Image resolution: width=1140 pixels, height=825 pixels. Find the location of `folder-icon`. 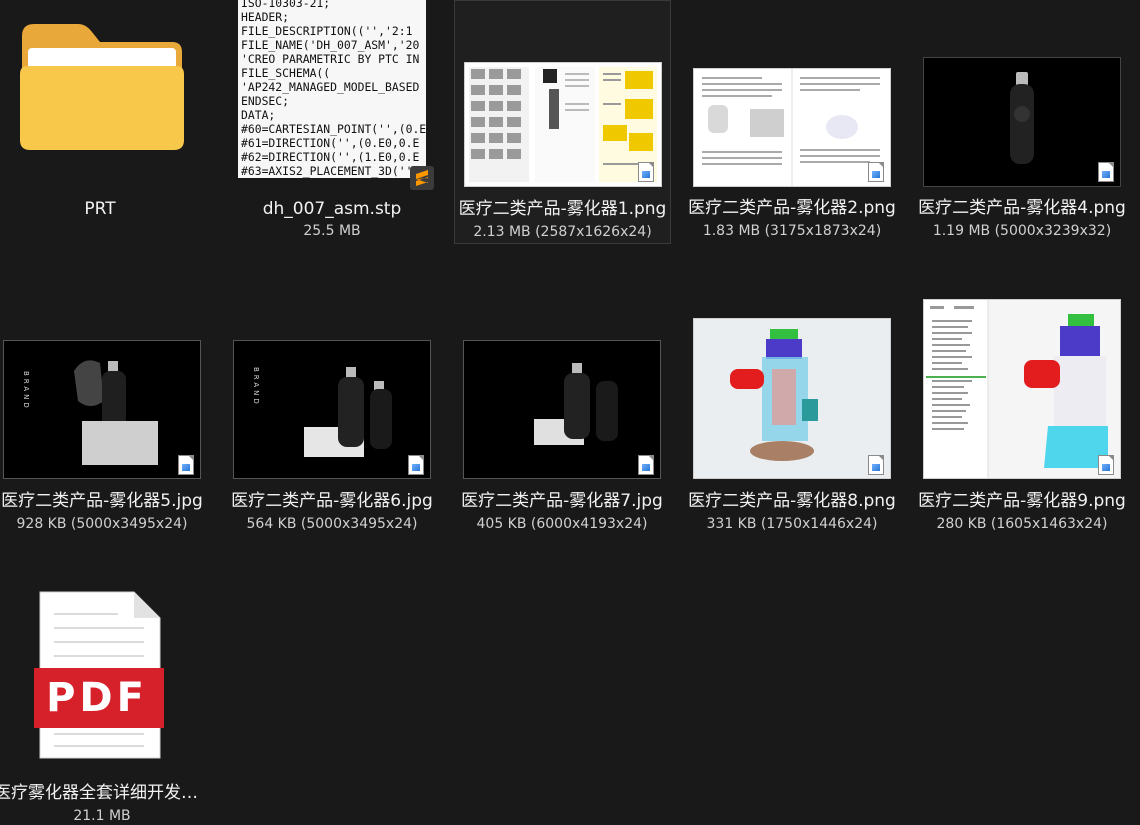

folder-icon is located at coordinates (102, 84).